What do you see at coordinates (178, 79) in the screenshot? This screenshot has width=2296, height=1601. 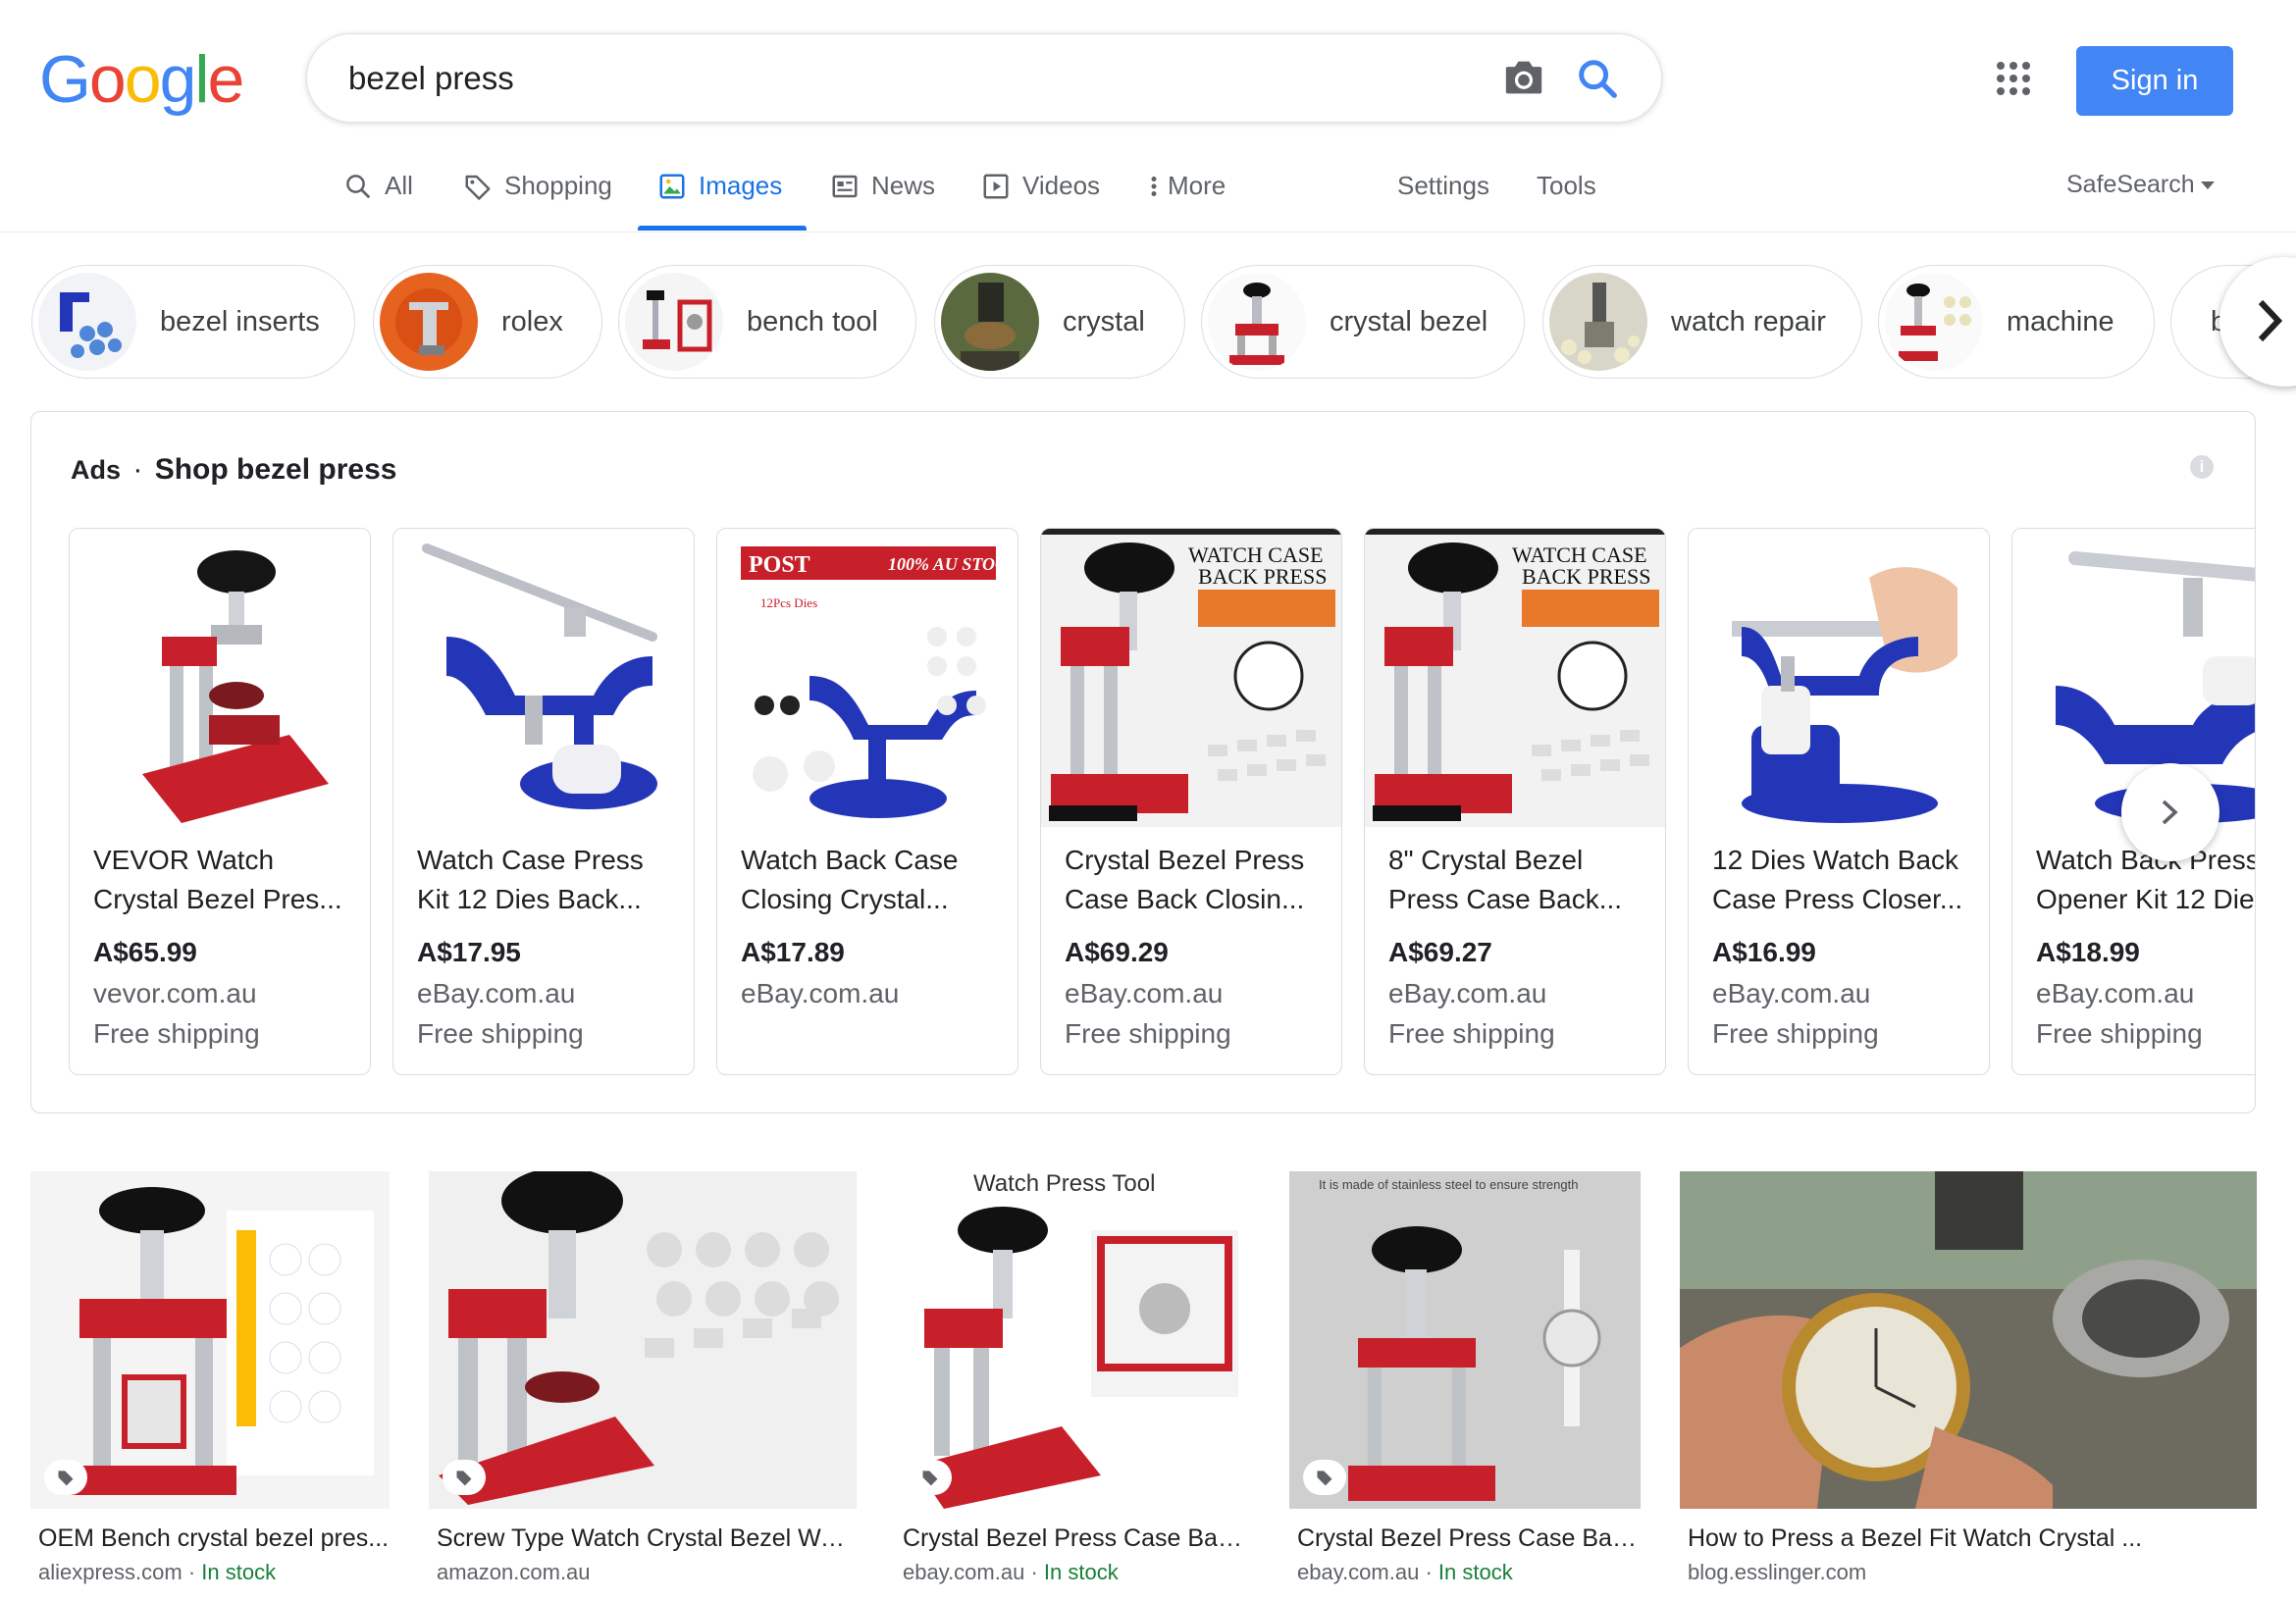 I see `logo-letter: g` at bounding box center [178, 79].